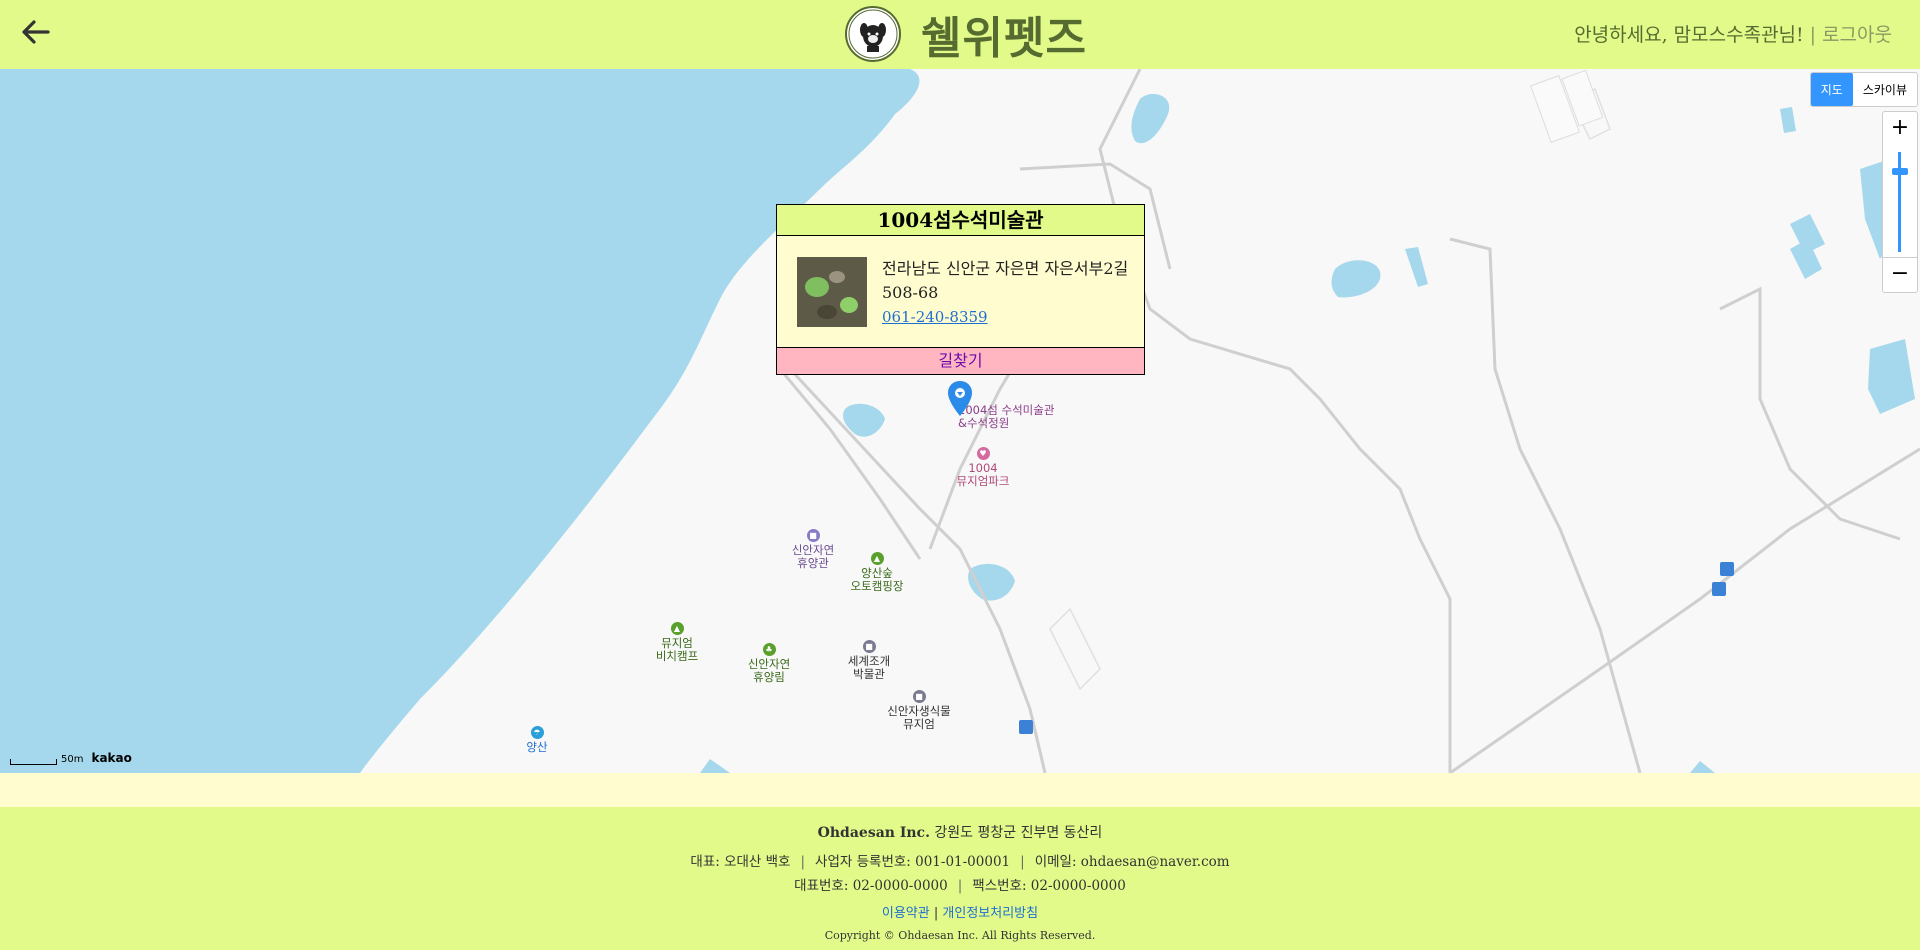  Describe the element at coordinates (960, 399) in the screenshot. I see `map-pin-icon` at that location.